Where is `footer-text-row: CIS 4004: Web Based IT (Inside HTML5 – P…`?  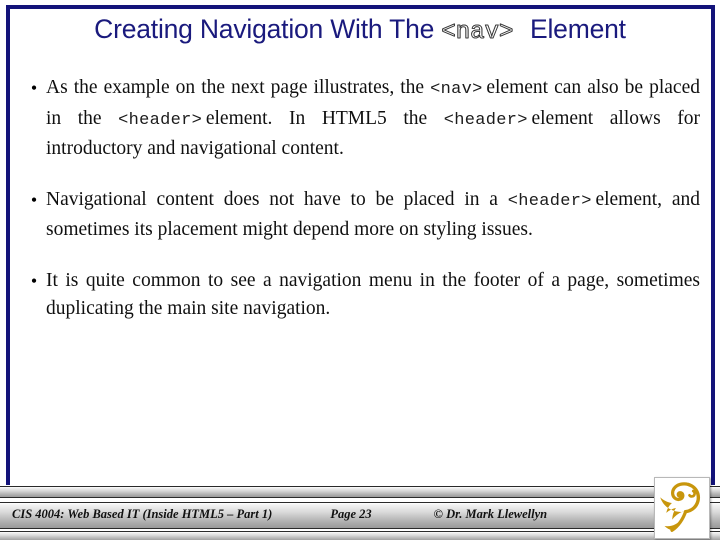 footer-text-row: CIS 4004: Web Based IT (Inside HTML5 – P… is located at coordinates (360, 514).